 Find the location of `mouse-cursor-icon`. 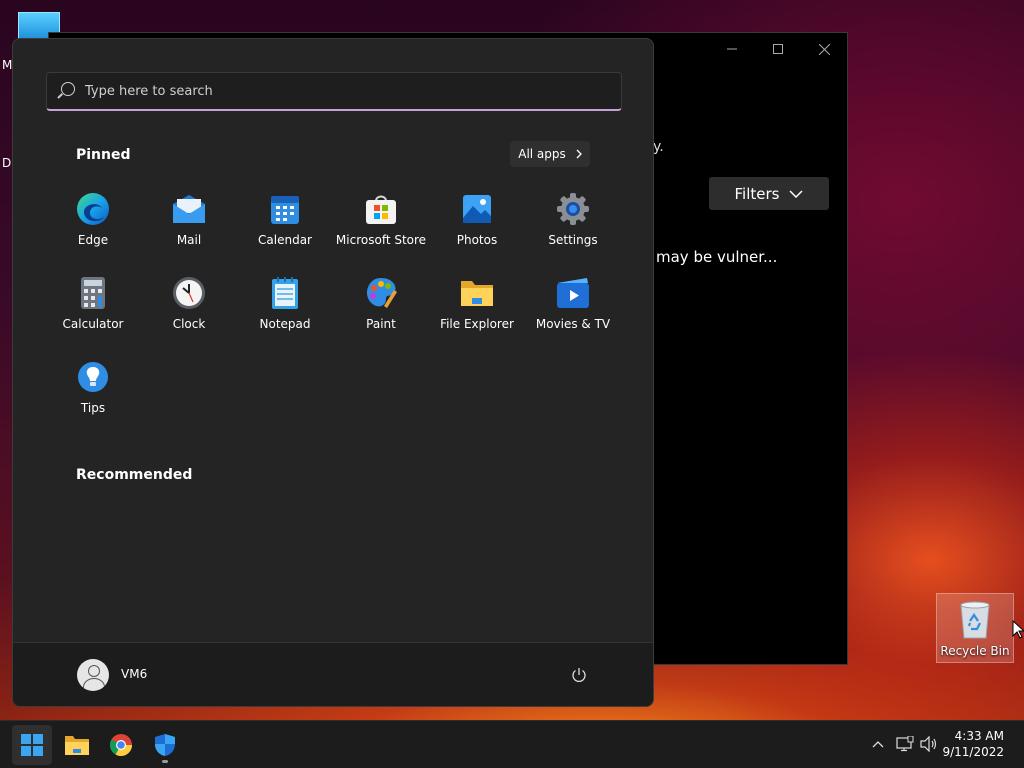

mouse-cursor-icon is located at coordinates (1018, 629).